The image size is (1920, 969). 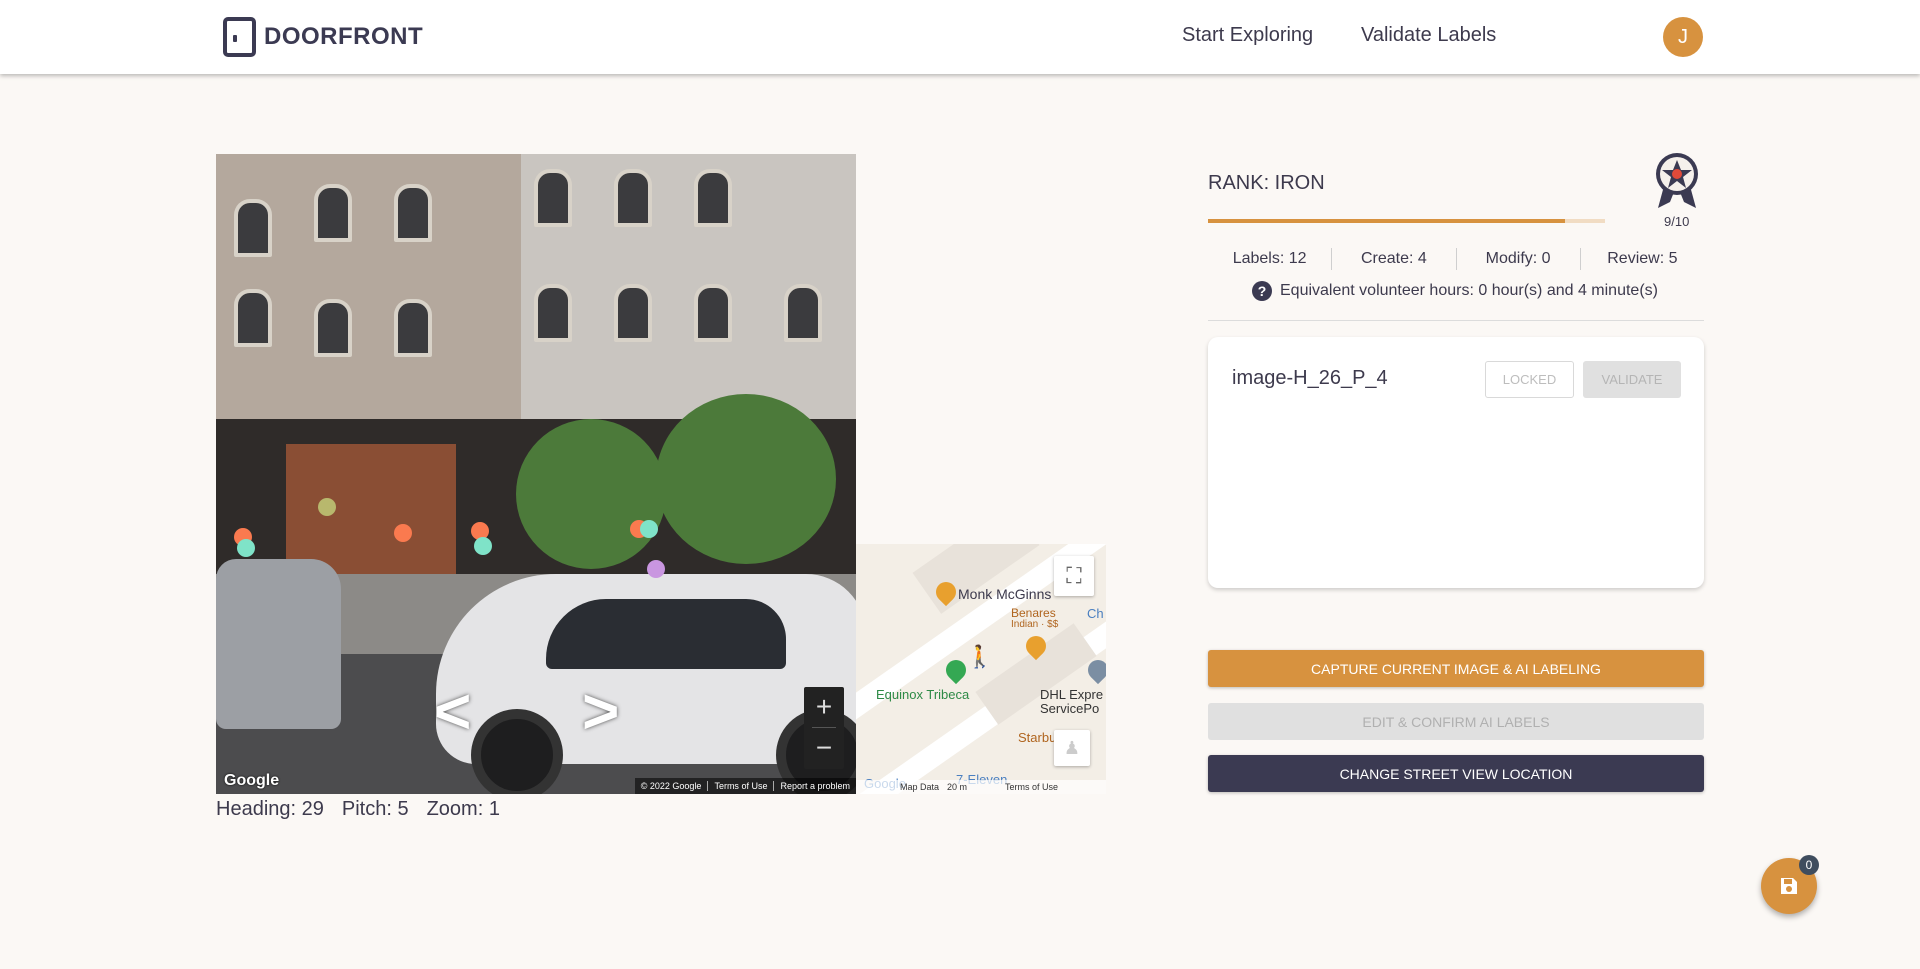 What do you see at coordinates (252, 780) in the screenshot?
I see `google-logo: Google` at bounding box center [252, 780].